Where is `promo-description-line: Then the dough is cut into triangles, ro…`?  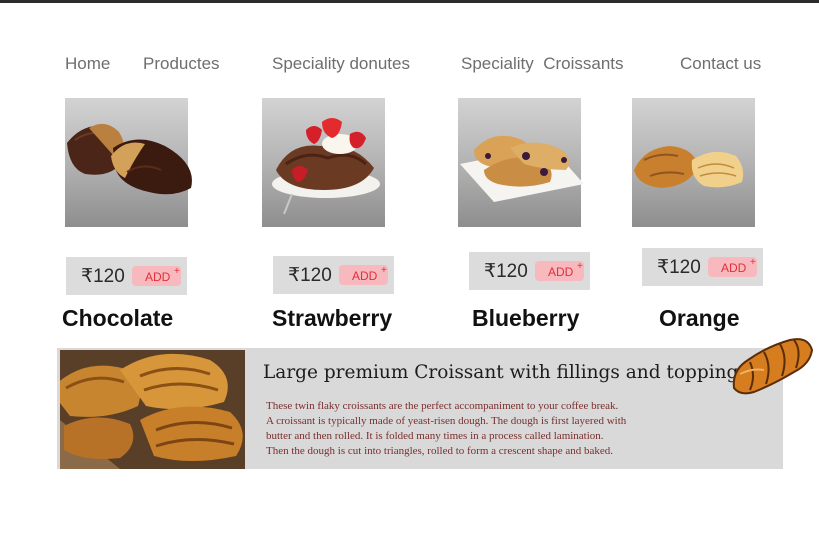 promo-description-line: Then the dough is cut into triangles, ro… is located at coordinates (440, 451).